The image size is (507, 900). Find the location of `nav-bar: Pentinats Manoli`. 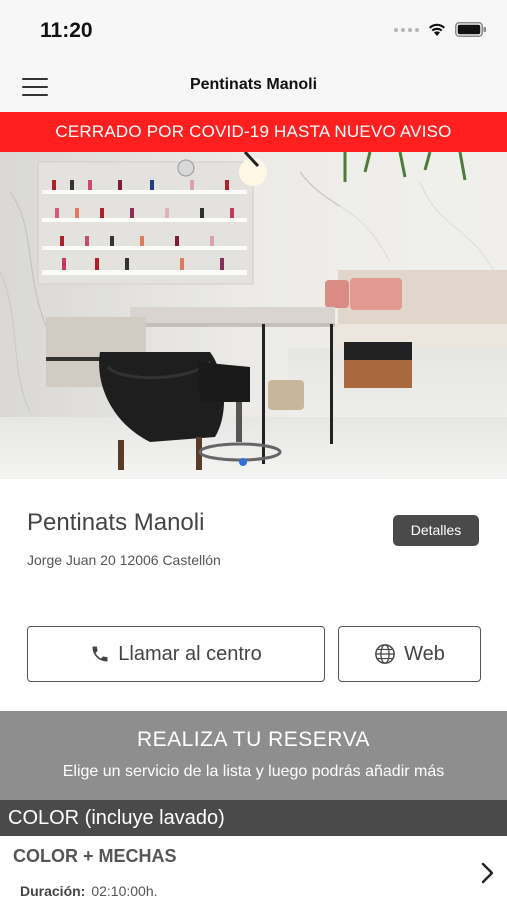

nav-bar: Pentinats Manoli is located at coordinates (253, 87).